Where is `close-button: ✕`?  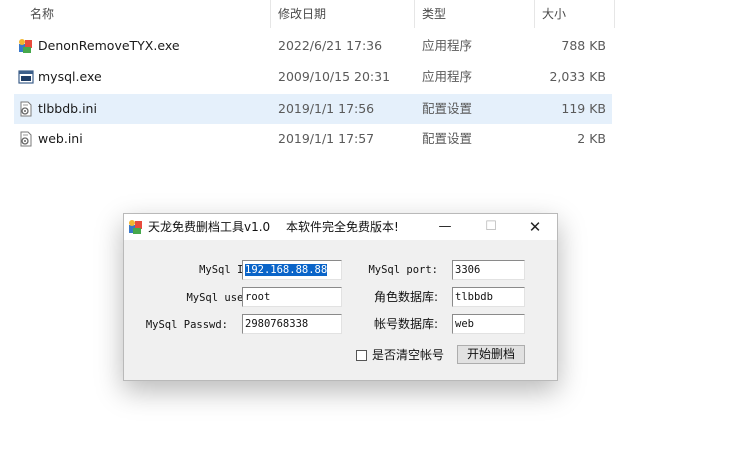 close-button: ✕ is located at coordinates (535, 227).